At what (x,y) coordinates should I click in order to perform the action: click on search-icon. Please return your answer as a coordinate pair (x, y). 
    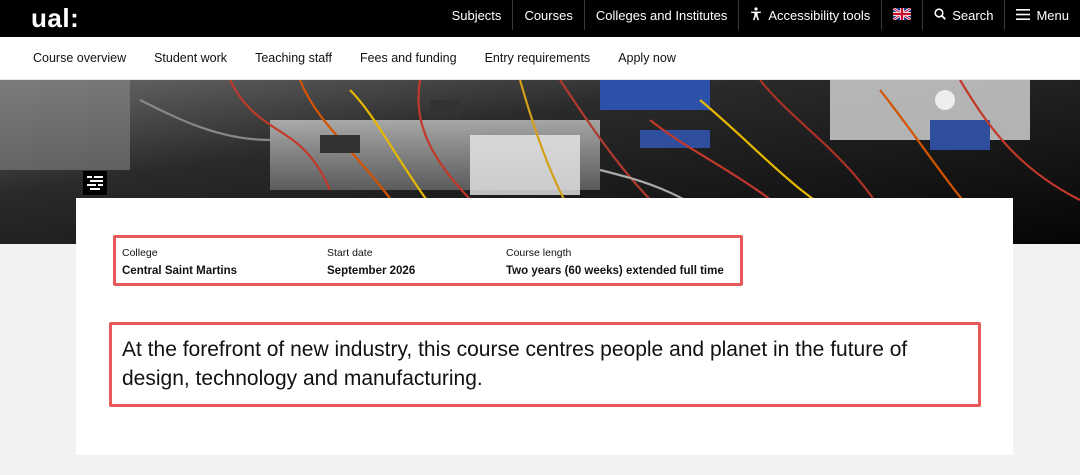
    Looking at the image, I should click on (940, 15).